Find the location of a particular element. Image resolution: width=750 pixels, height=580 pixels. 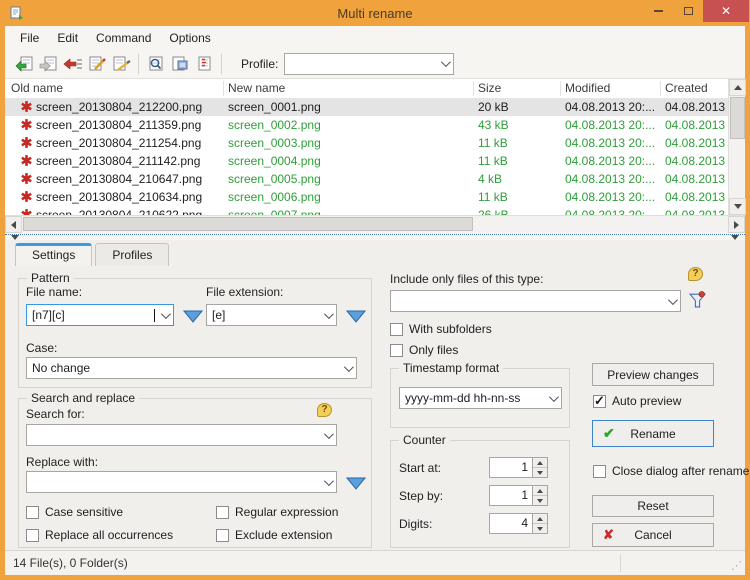

counter-groupbox: Counter Start at: 1 Step by: 1 Digits: 4 is located at coordinates (480, 490).